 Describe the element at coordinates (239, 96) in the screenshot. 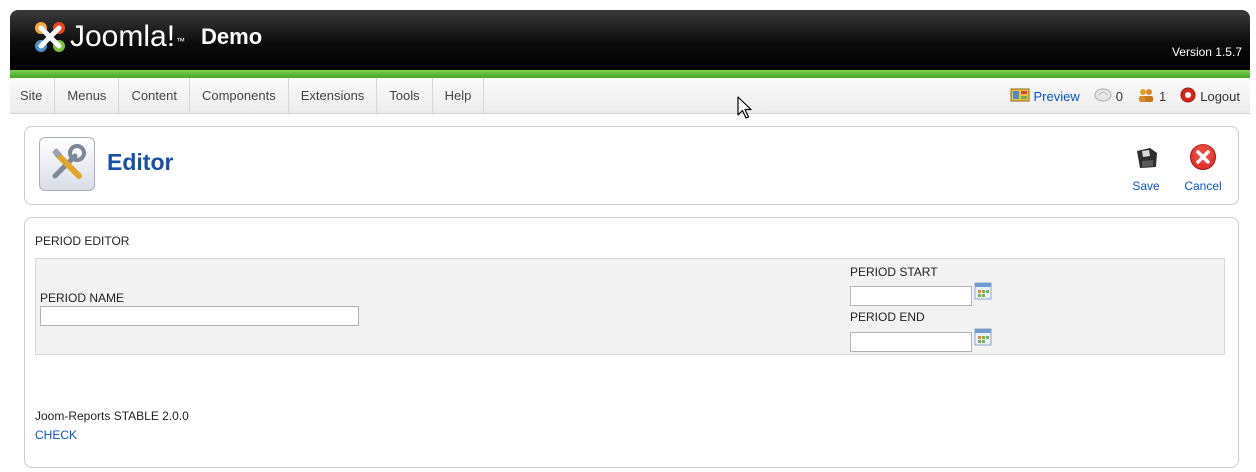

I see `menu-item-components: Components` at that location.